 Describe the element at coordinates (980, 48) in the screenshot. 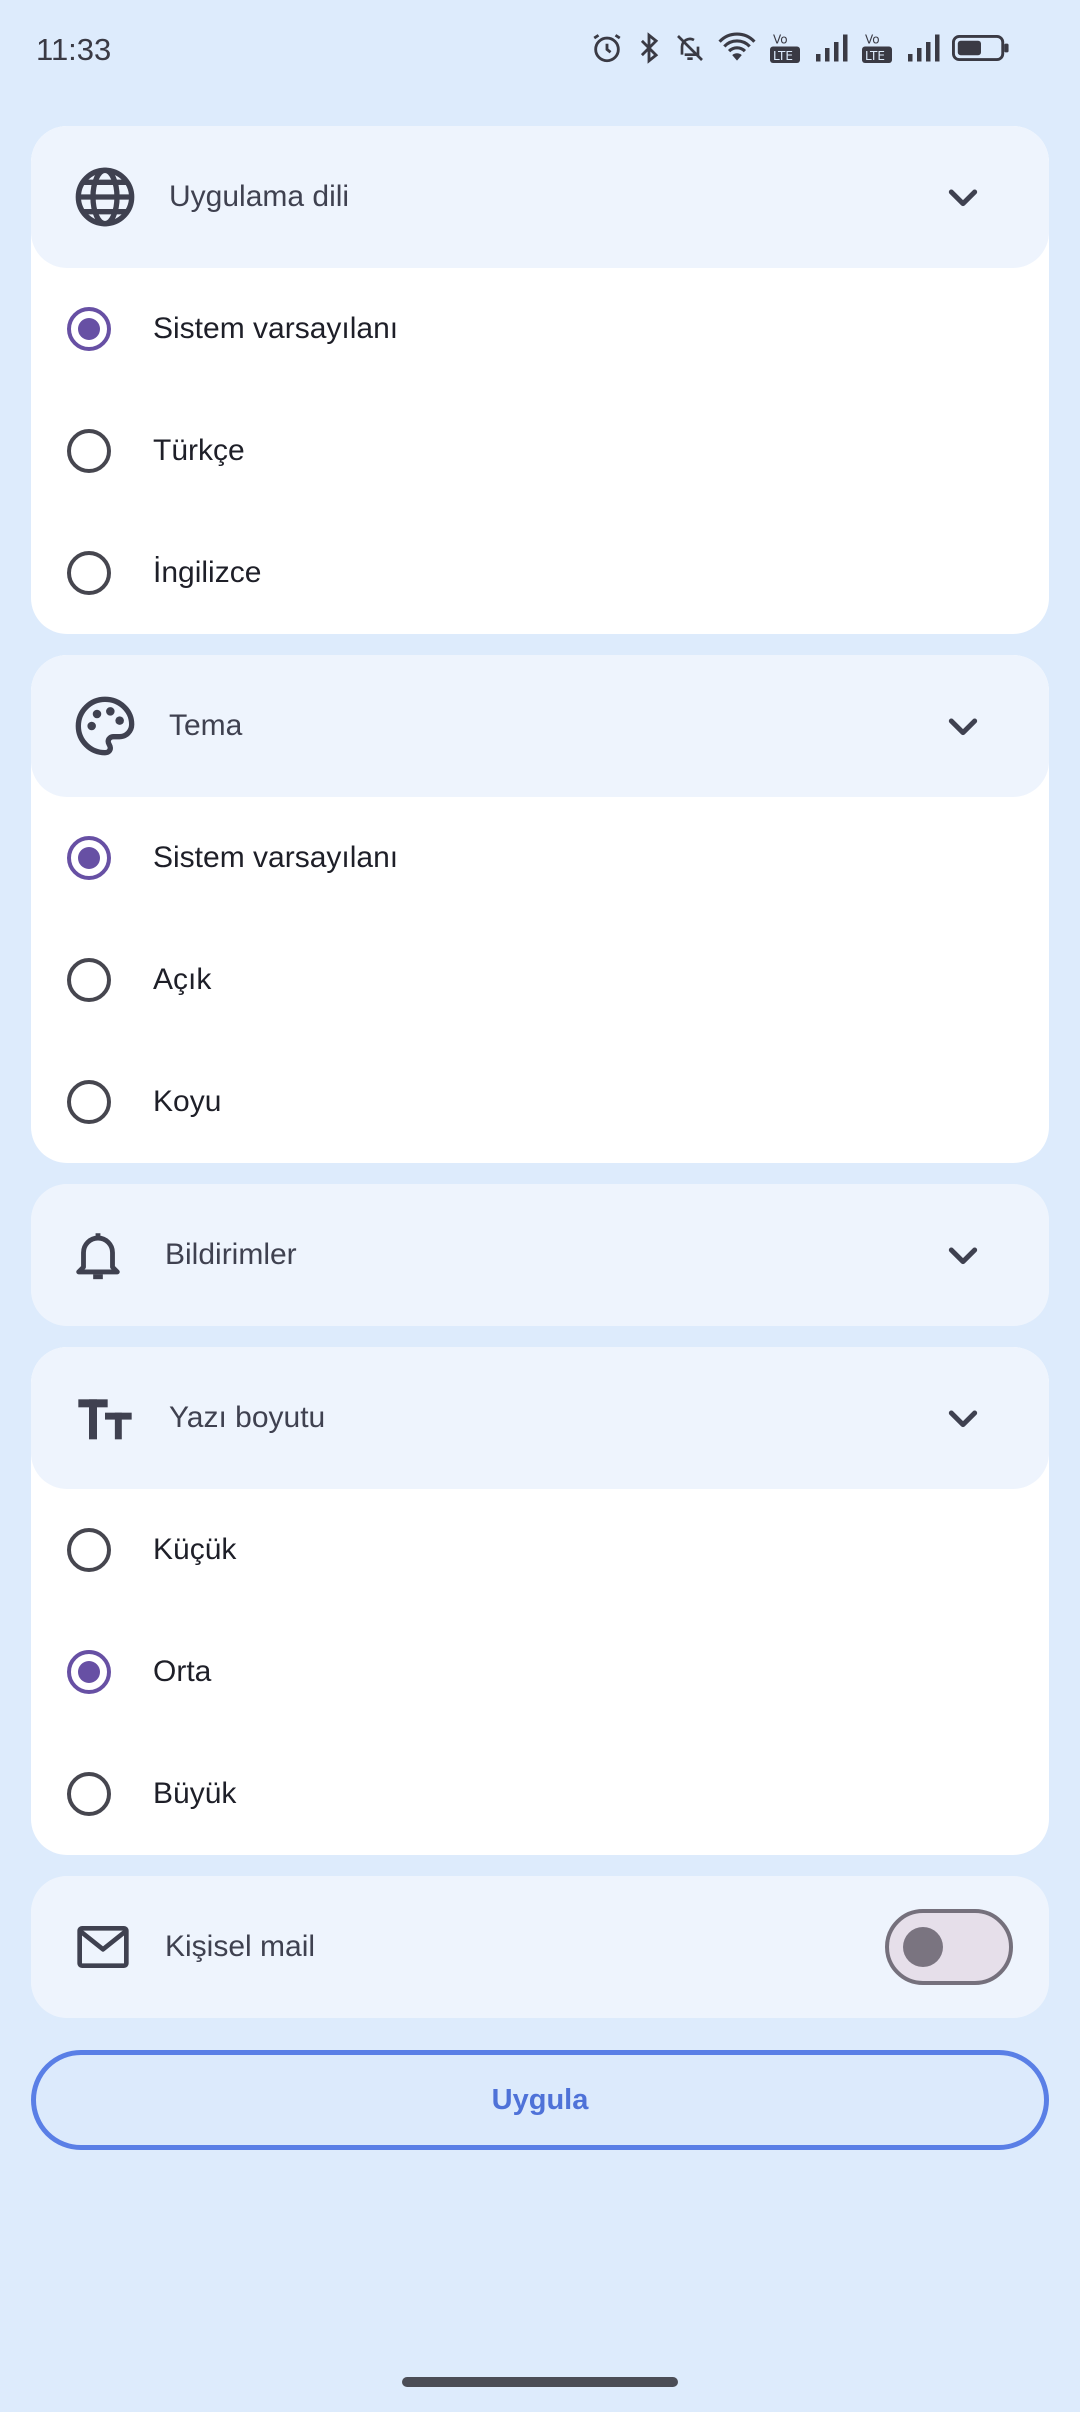

I see `battery-icon` at that location.